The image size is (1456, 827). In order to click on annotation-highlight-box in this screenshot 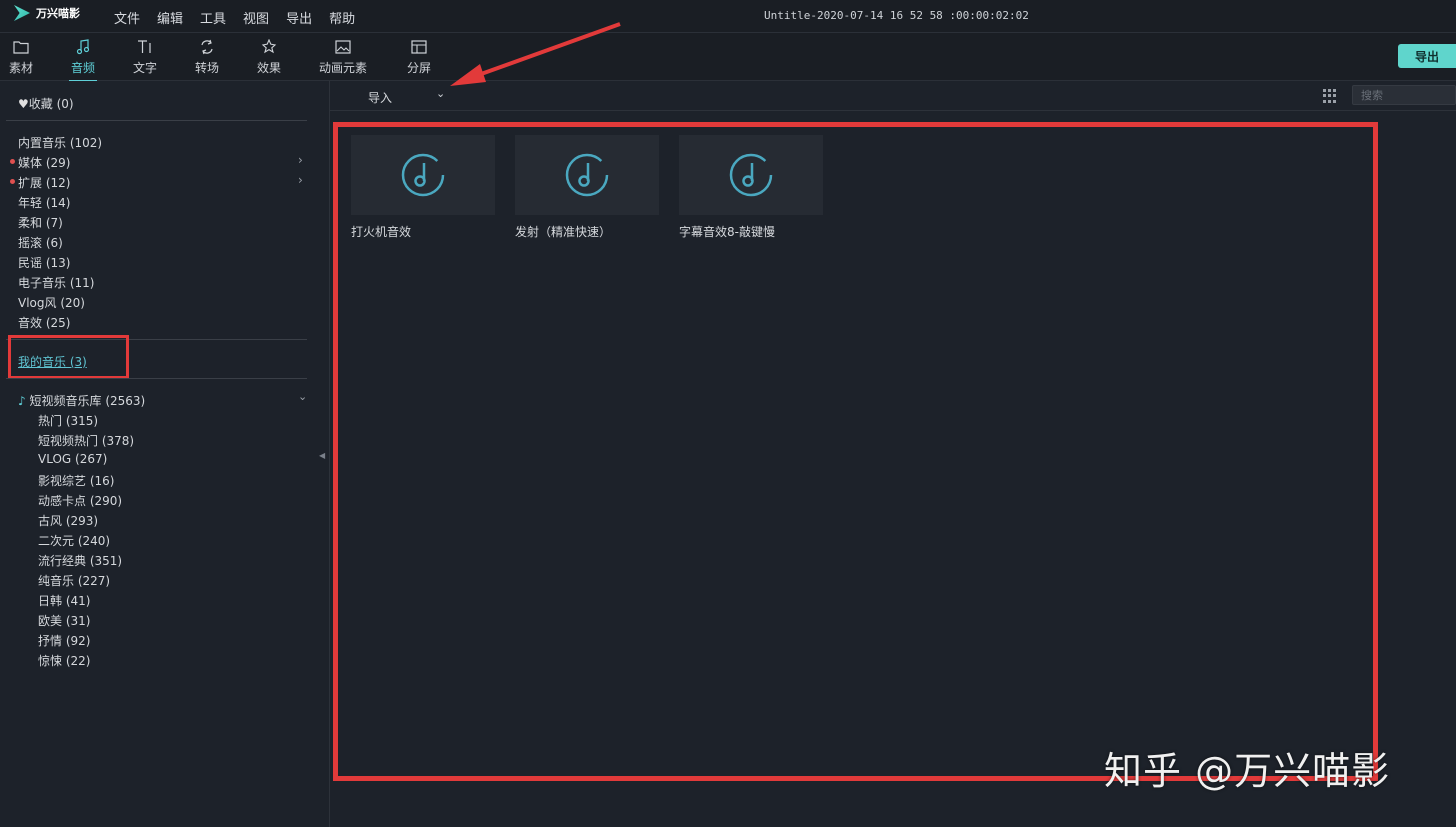, I will do `click(68, 357)`.